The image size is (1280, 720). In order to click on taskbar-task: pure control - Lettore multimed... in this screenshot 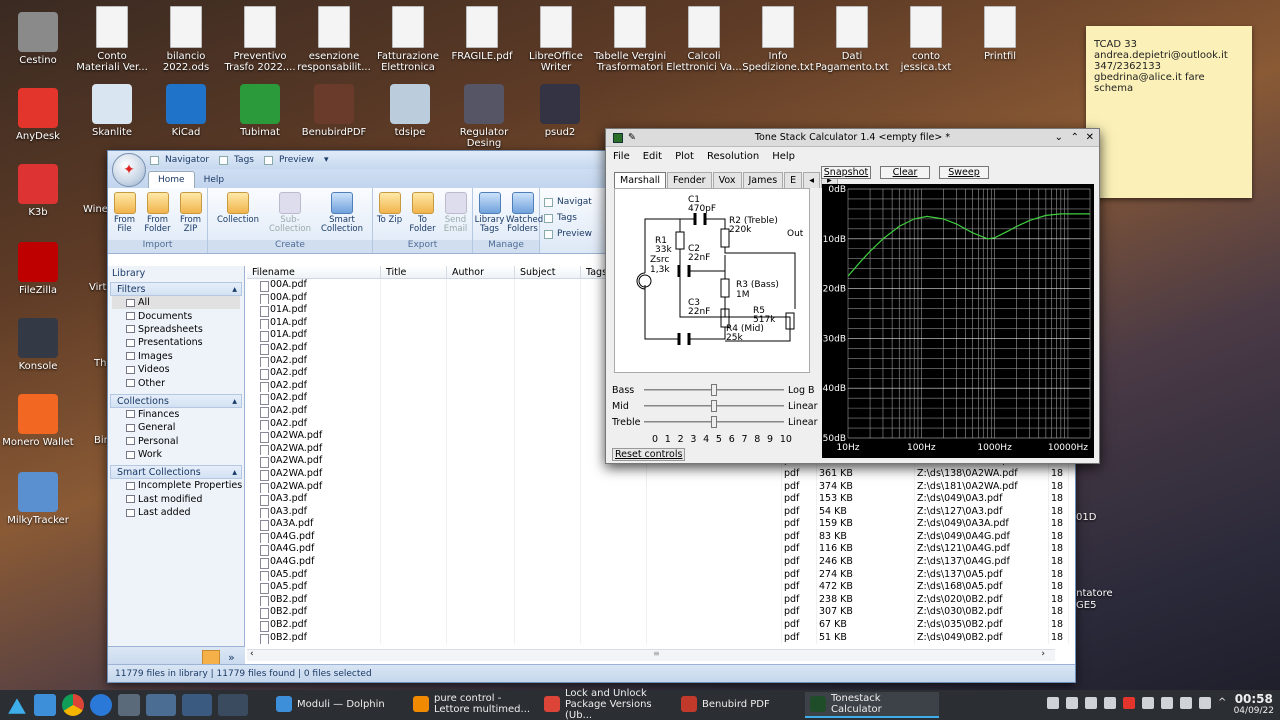, I will do `click(472, 705)`.